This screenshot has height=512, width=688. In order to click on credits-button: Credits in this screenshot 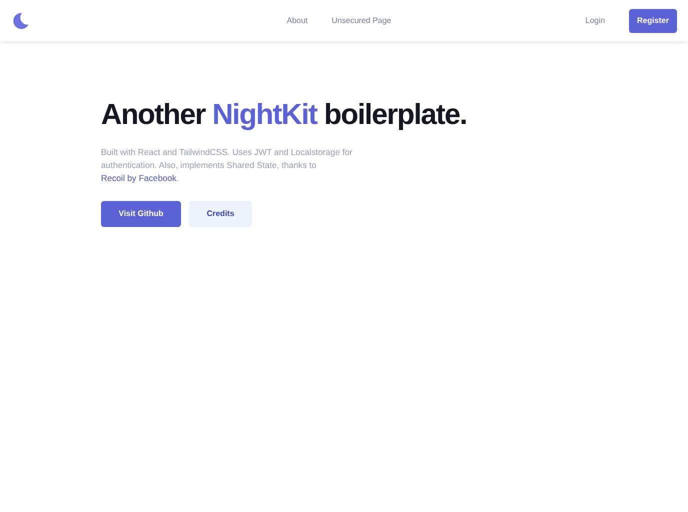, I will do `click(220, 213)`.